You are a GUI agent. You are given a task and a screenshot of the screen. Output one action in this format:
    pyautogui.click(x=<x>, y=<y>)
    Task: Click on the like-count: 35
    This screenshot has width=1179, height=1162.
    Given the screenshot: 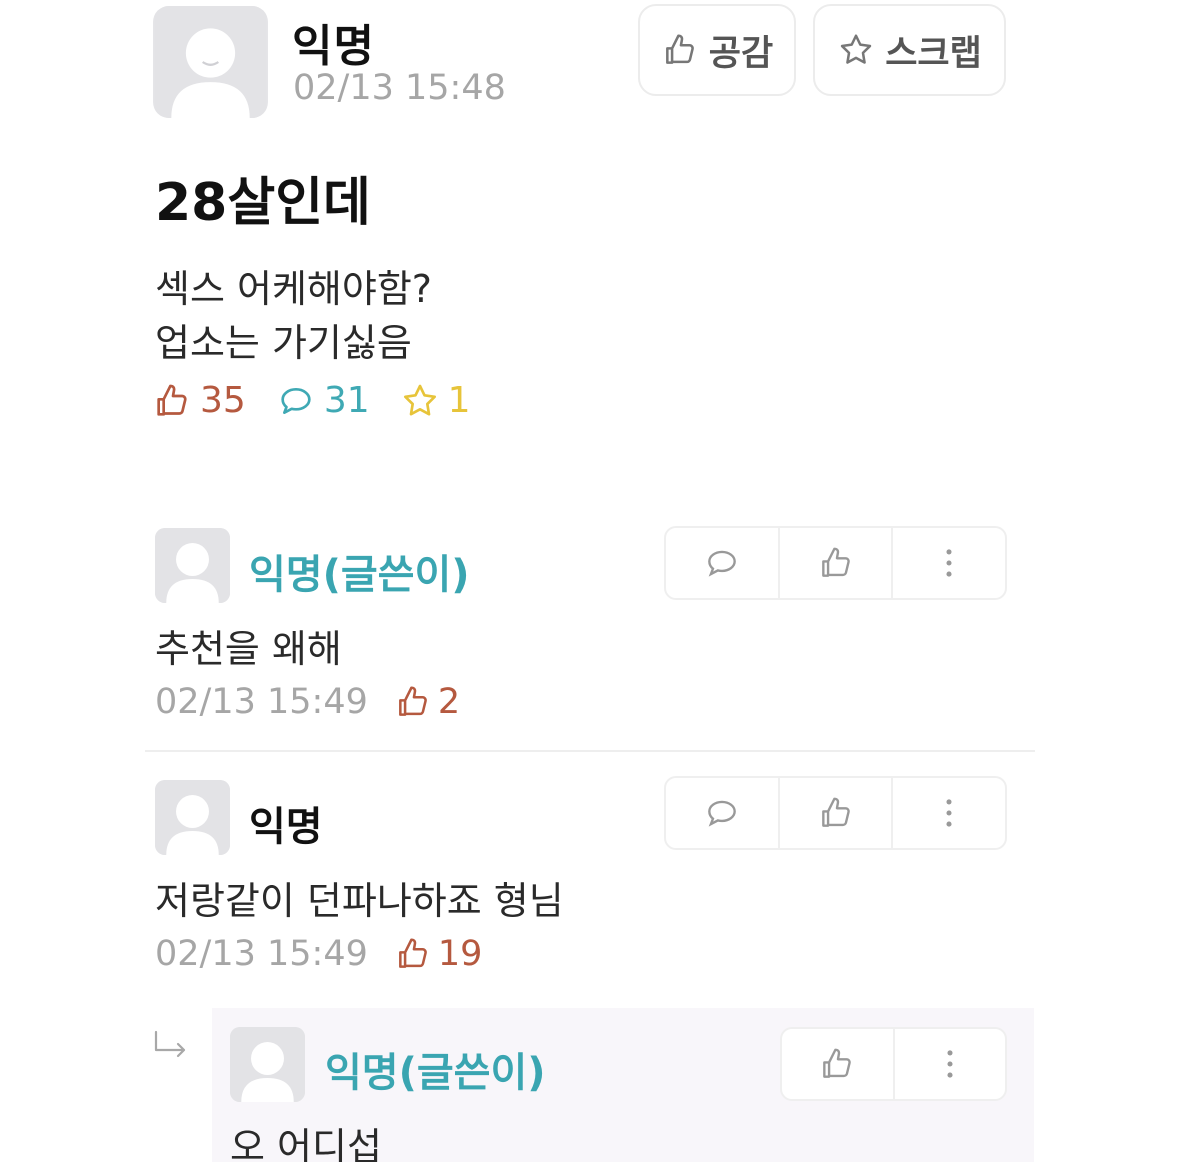 What is the action you would take?
    pyautogui.click(x=199, y=400)
    